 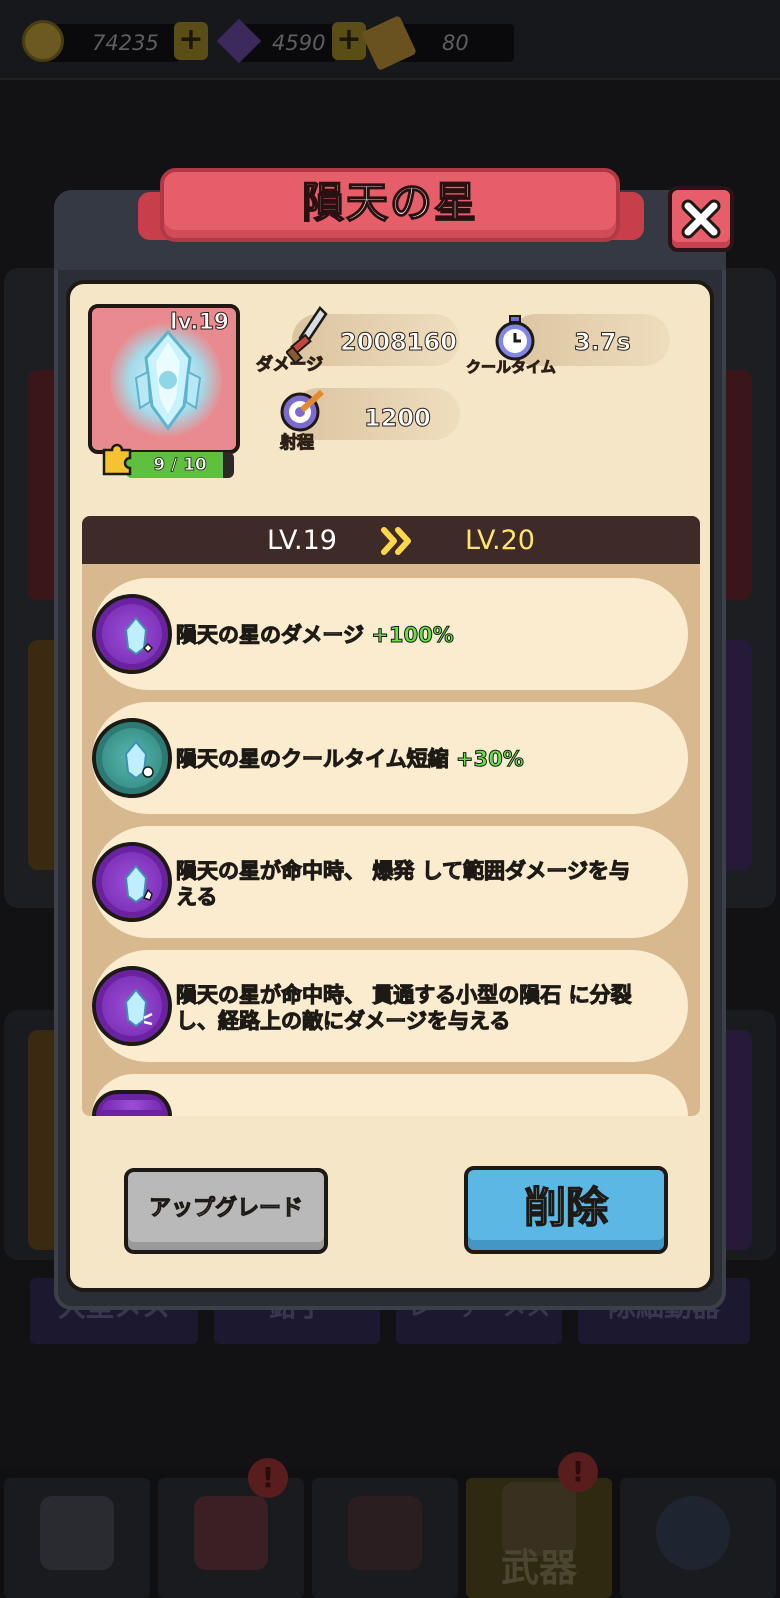 What do you see at coordinates (539, 1538) in the screenshot?
I see `nav-weapons: 武器` at bounding box center [539, 1538].